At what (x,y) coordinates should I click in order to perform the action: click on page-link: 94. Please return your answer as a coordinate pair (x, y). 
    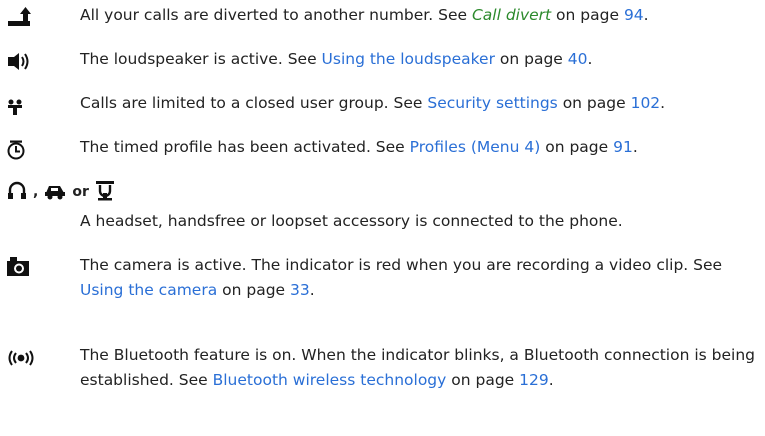
    Looking at the image, I should click on (634, 15).